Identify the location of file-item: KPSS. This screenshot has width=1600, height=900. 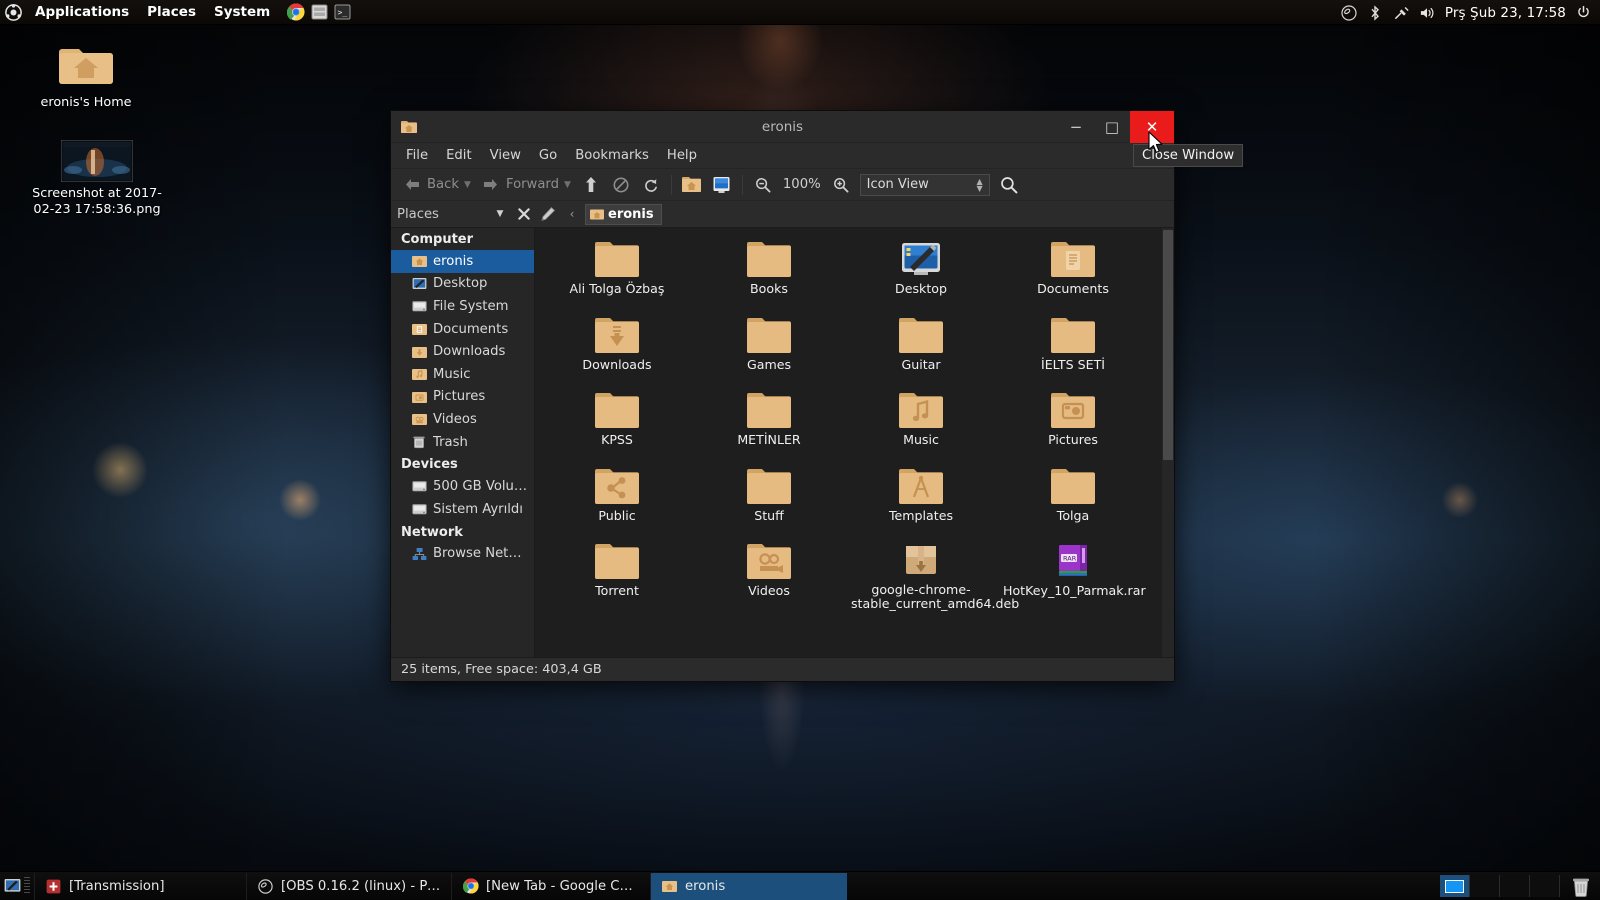
(617, 423).